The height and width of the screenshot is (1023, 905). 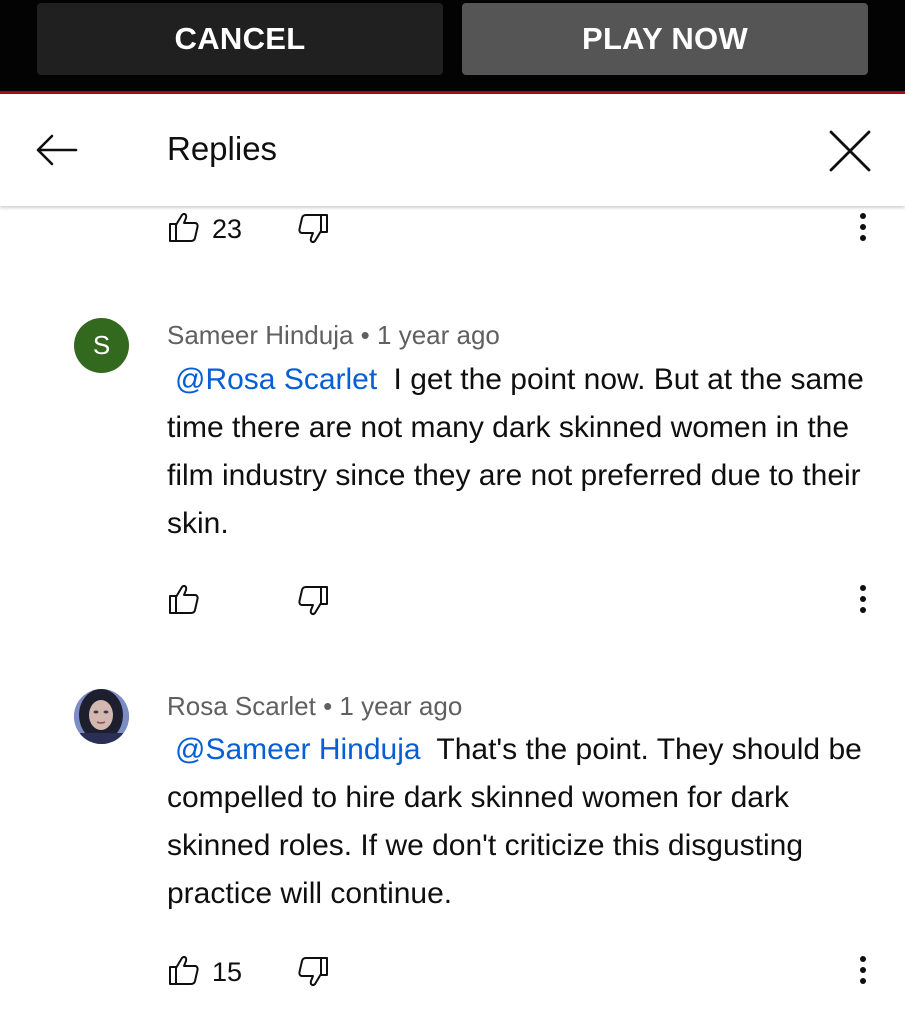 I want to click on back-arrow-icon, so click(x=56, y=150).